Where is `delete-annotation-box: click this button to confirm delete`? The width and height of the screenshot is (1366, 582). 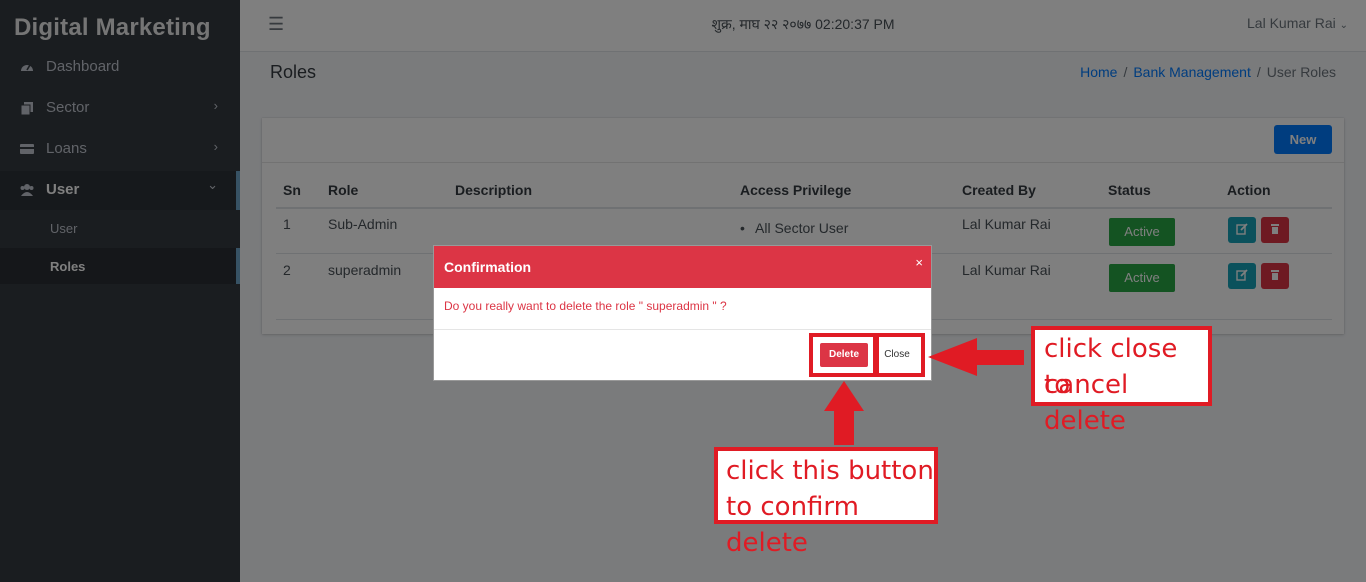 delete-annotation-box: click this button to confirm delete is located at coordinates (826, 502).